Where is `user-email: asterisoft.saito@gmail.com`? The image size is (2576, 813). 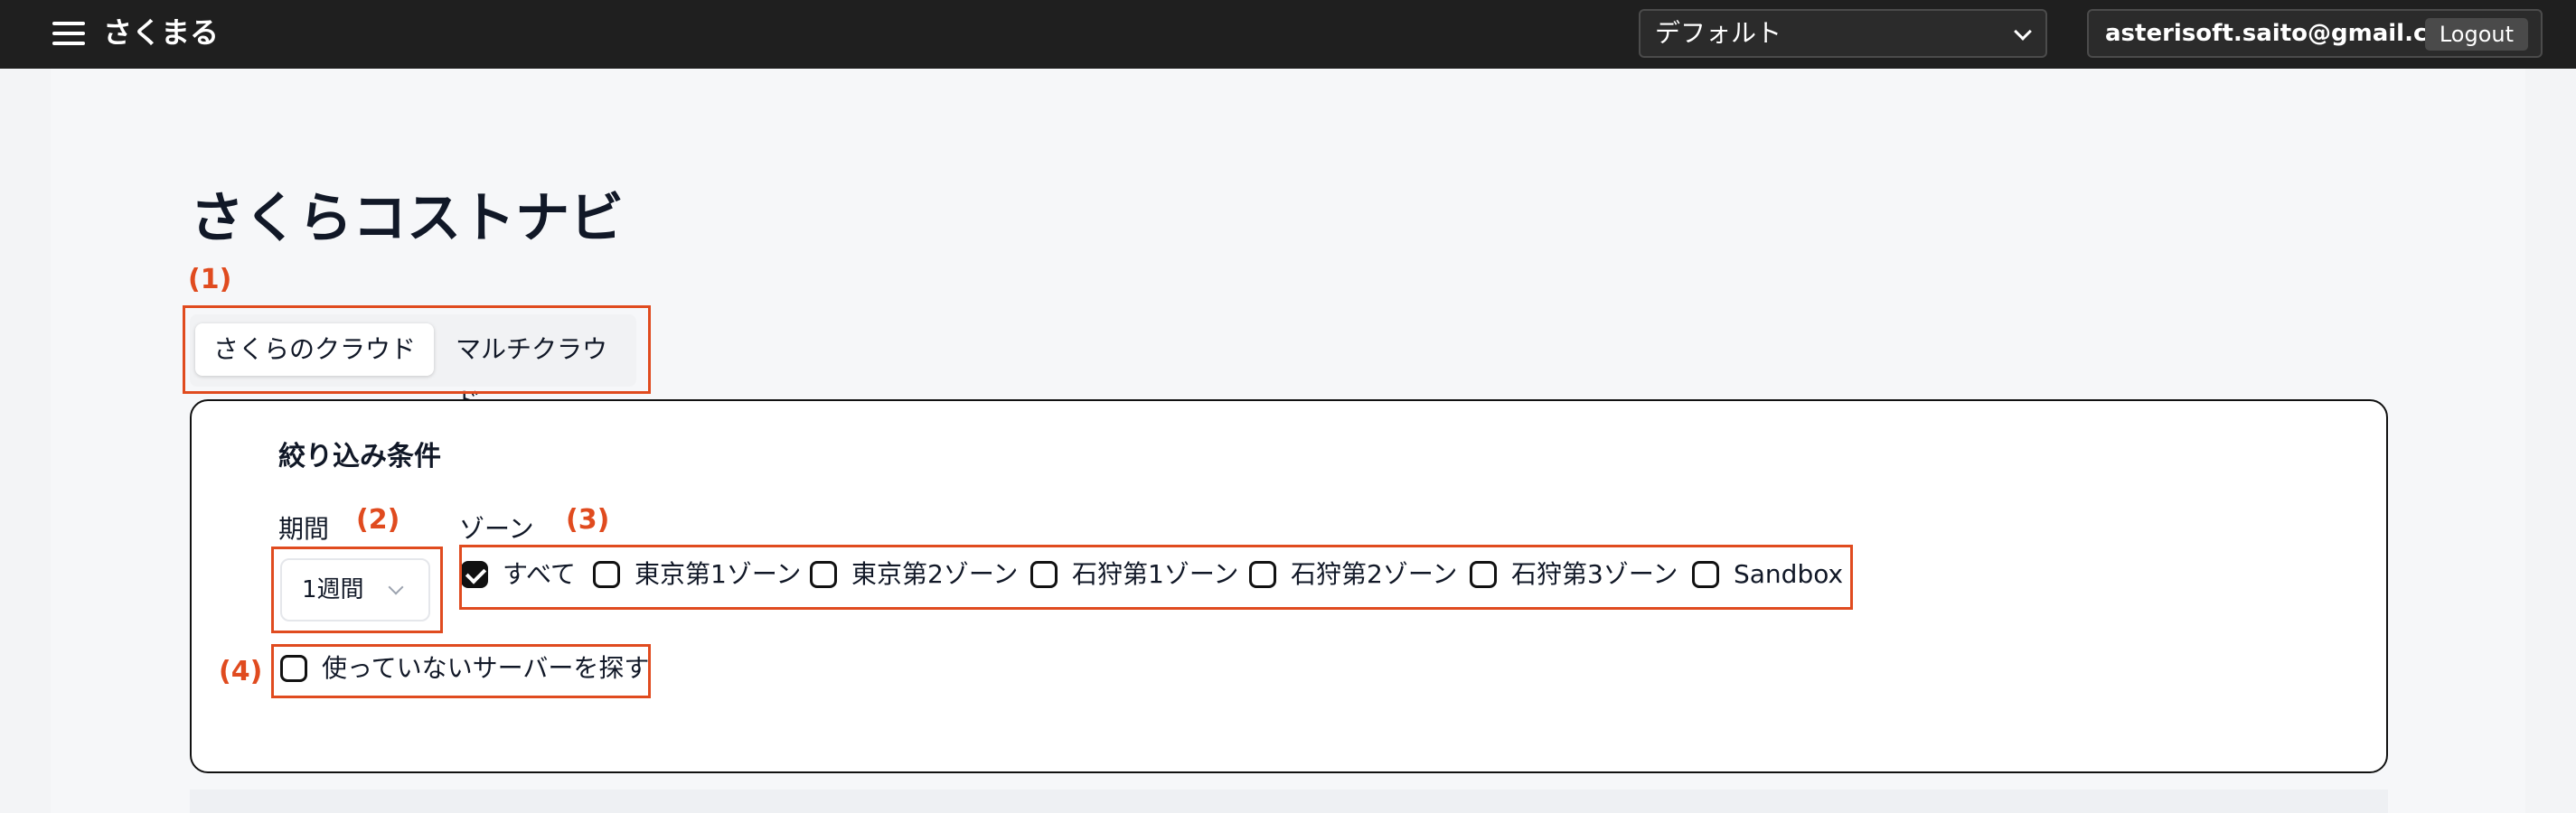 user-email: asterisoft.saito@gmail.com is located at coordinates (2286, 33).